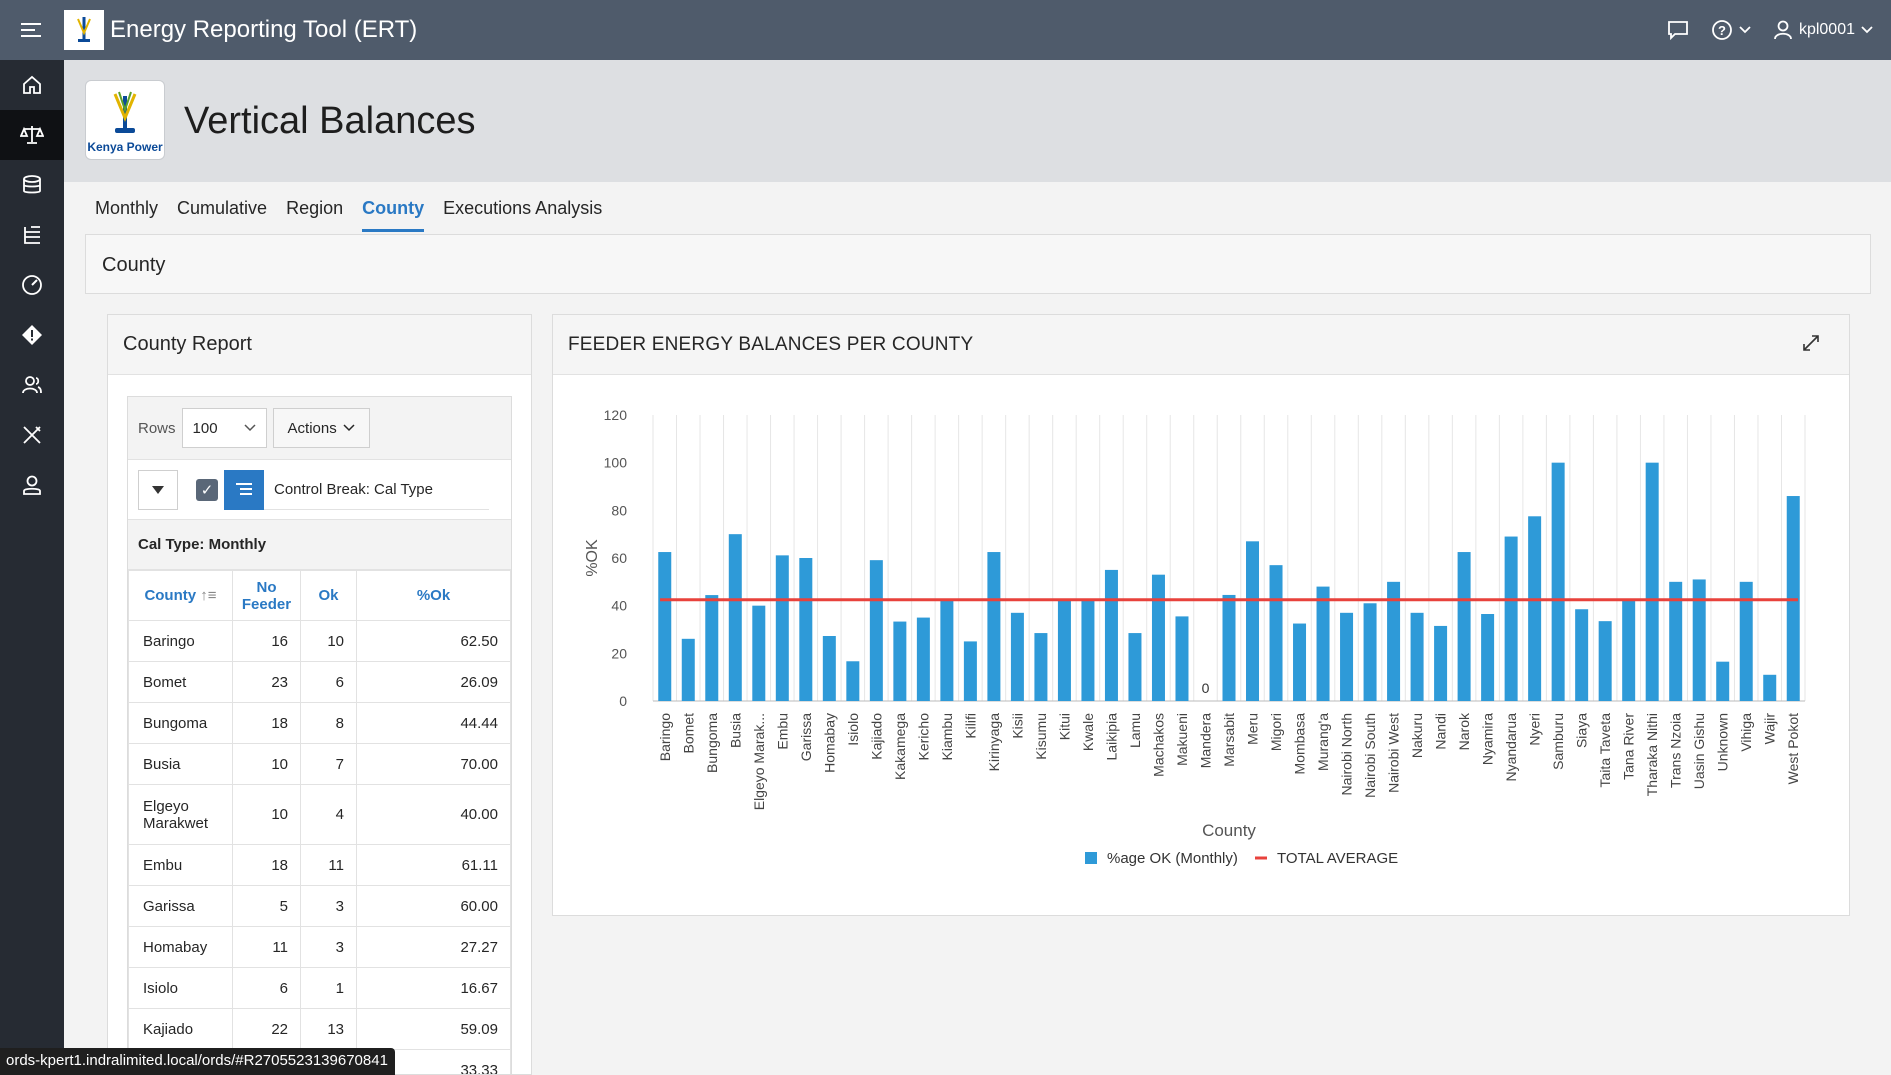 This screenshot has width=1891, height=1075. I want to click on actions-button: Actions, so click(321, 428).